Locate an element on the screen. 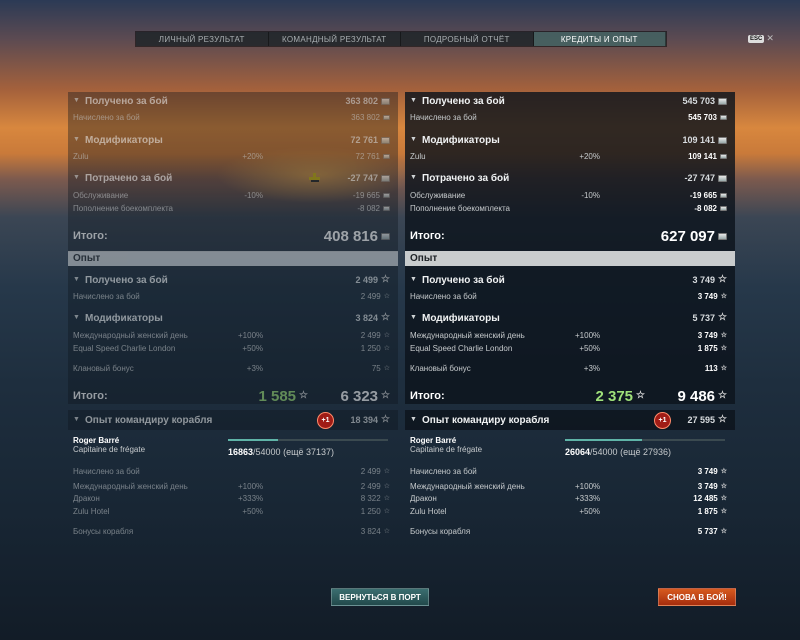 This screenshot has height=640, width=800. cmdr-dragon-row: Дракон +333% 8 322 ☆ is located at coordinates (233, 498).